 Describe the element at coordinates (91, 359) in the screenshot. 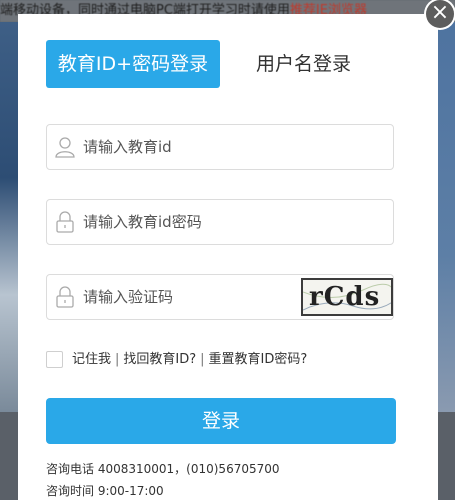

I see `remember-label: 记住我` at that location.